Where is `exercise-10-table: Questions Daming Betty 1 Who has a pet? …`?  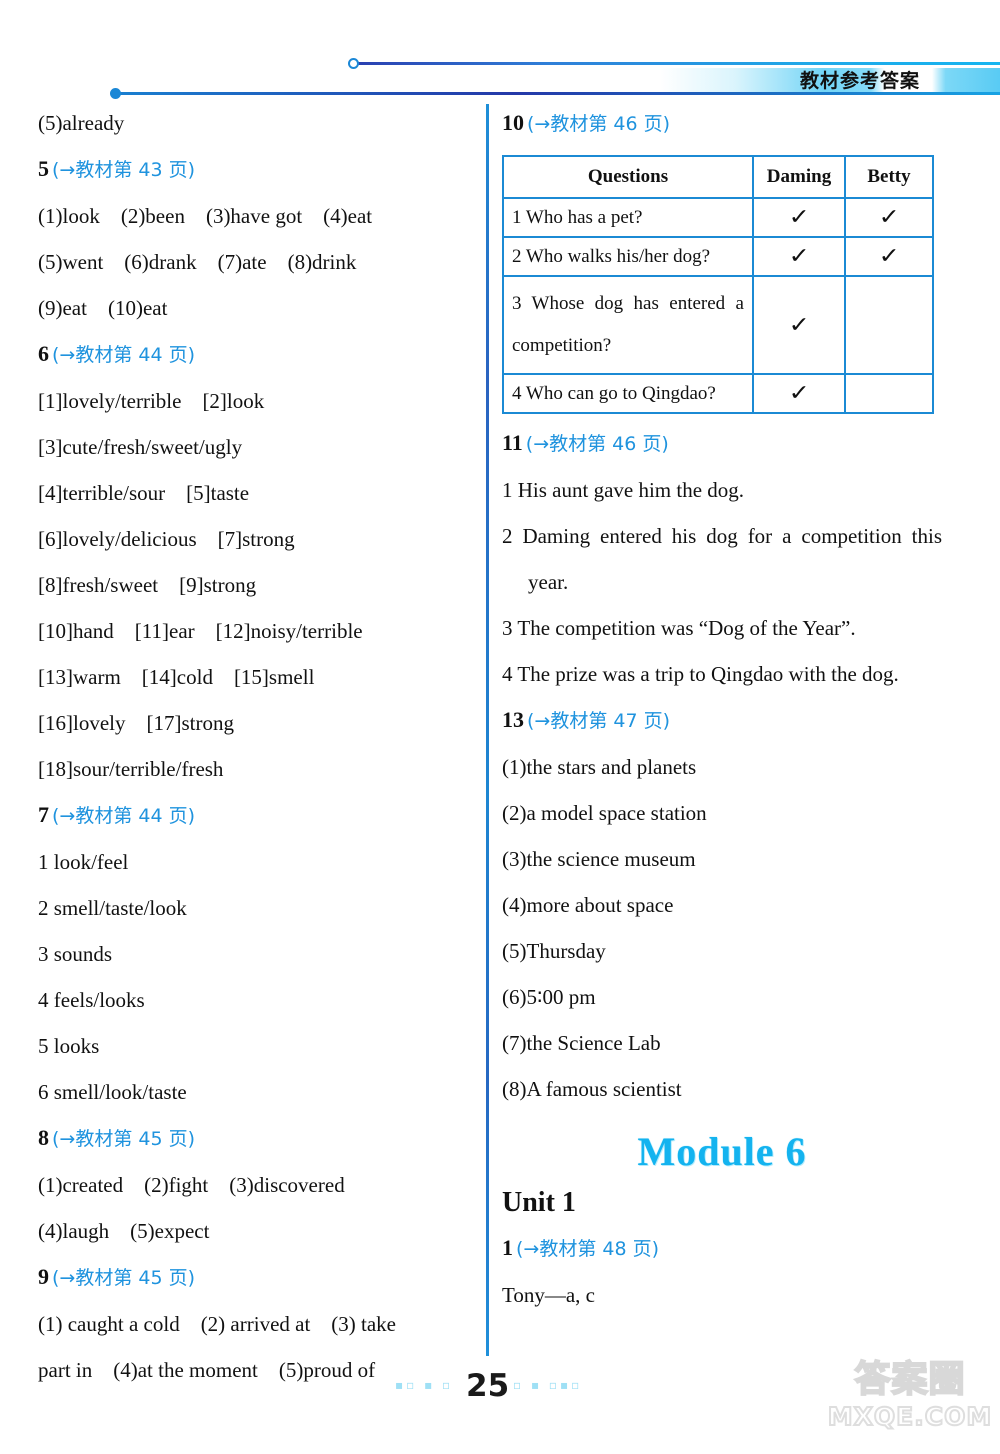
exercise-10-table: Questions Daming Betty 1 Who has a pet? … is located at coordinates (718, 284).